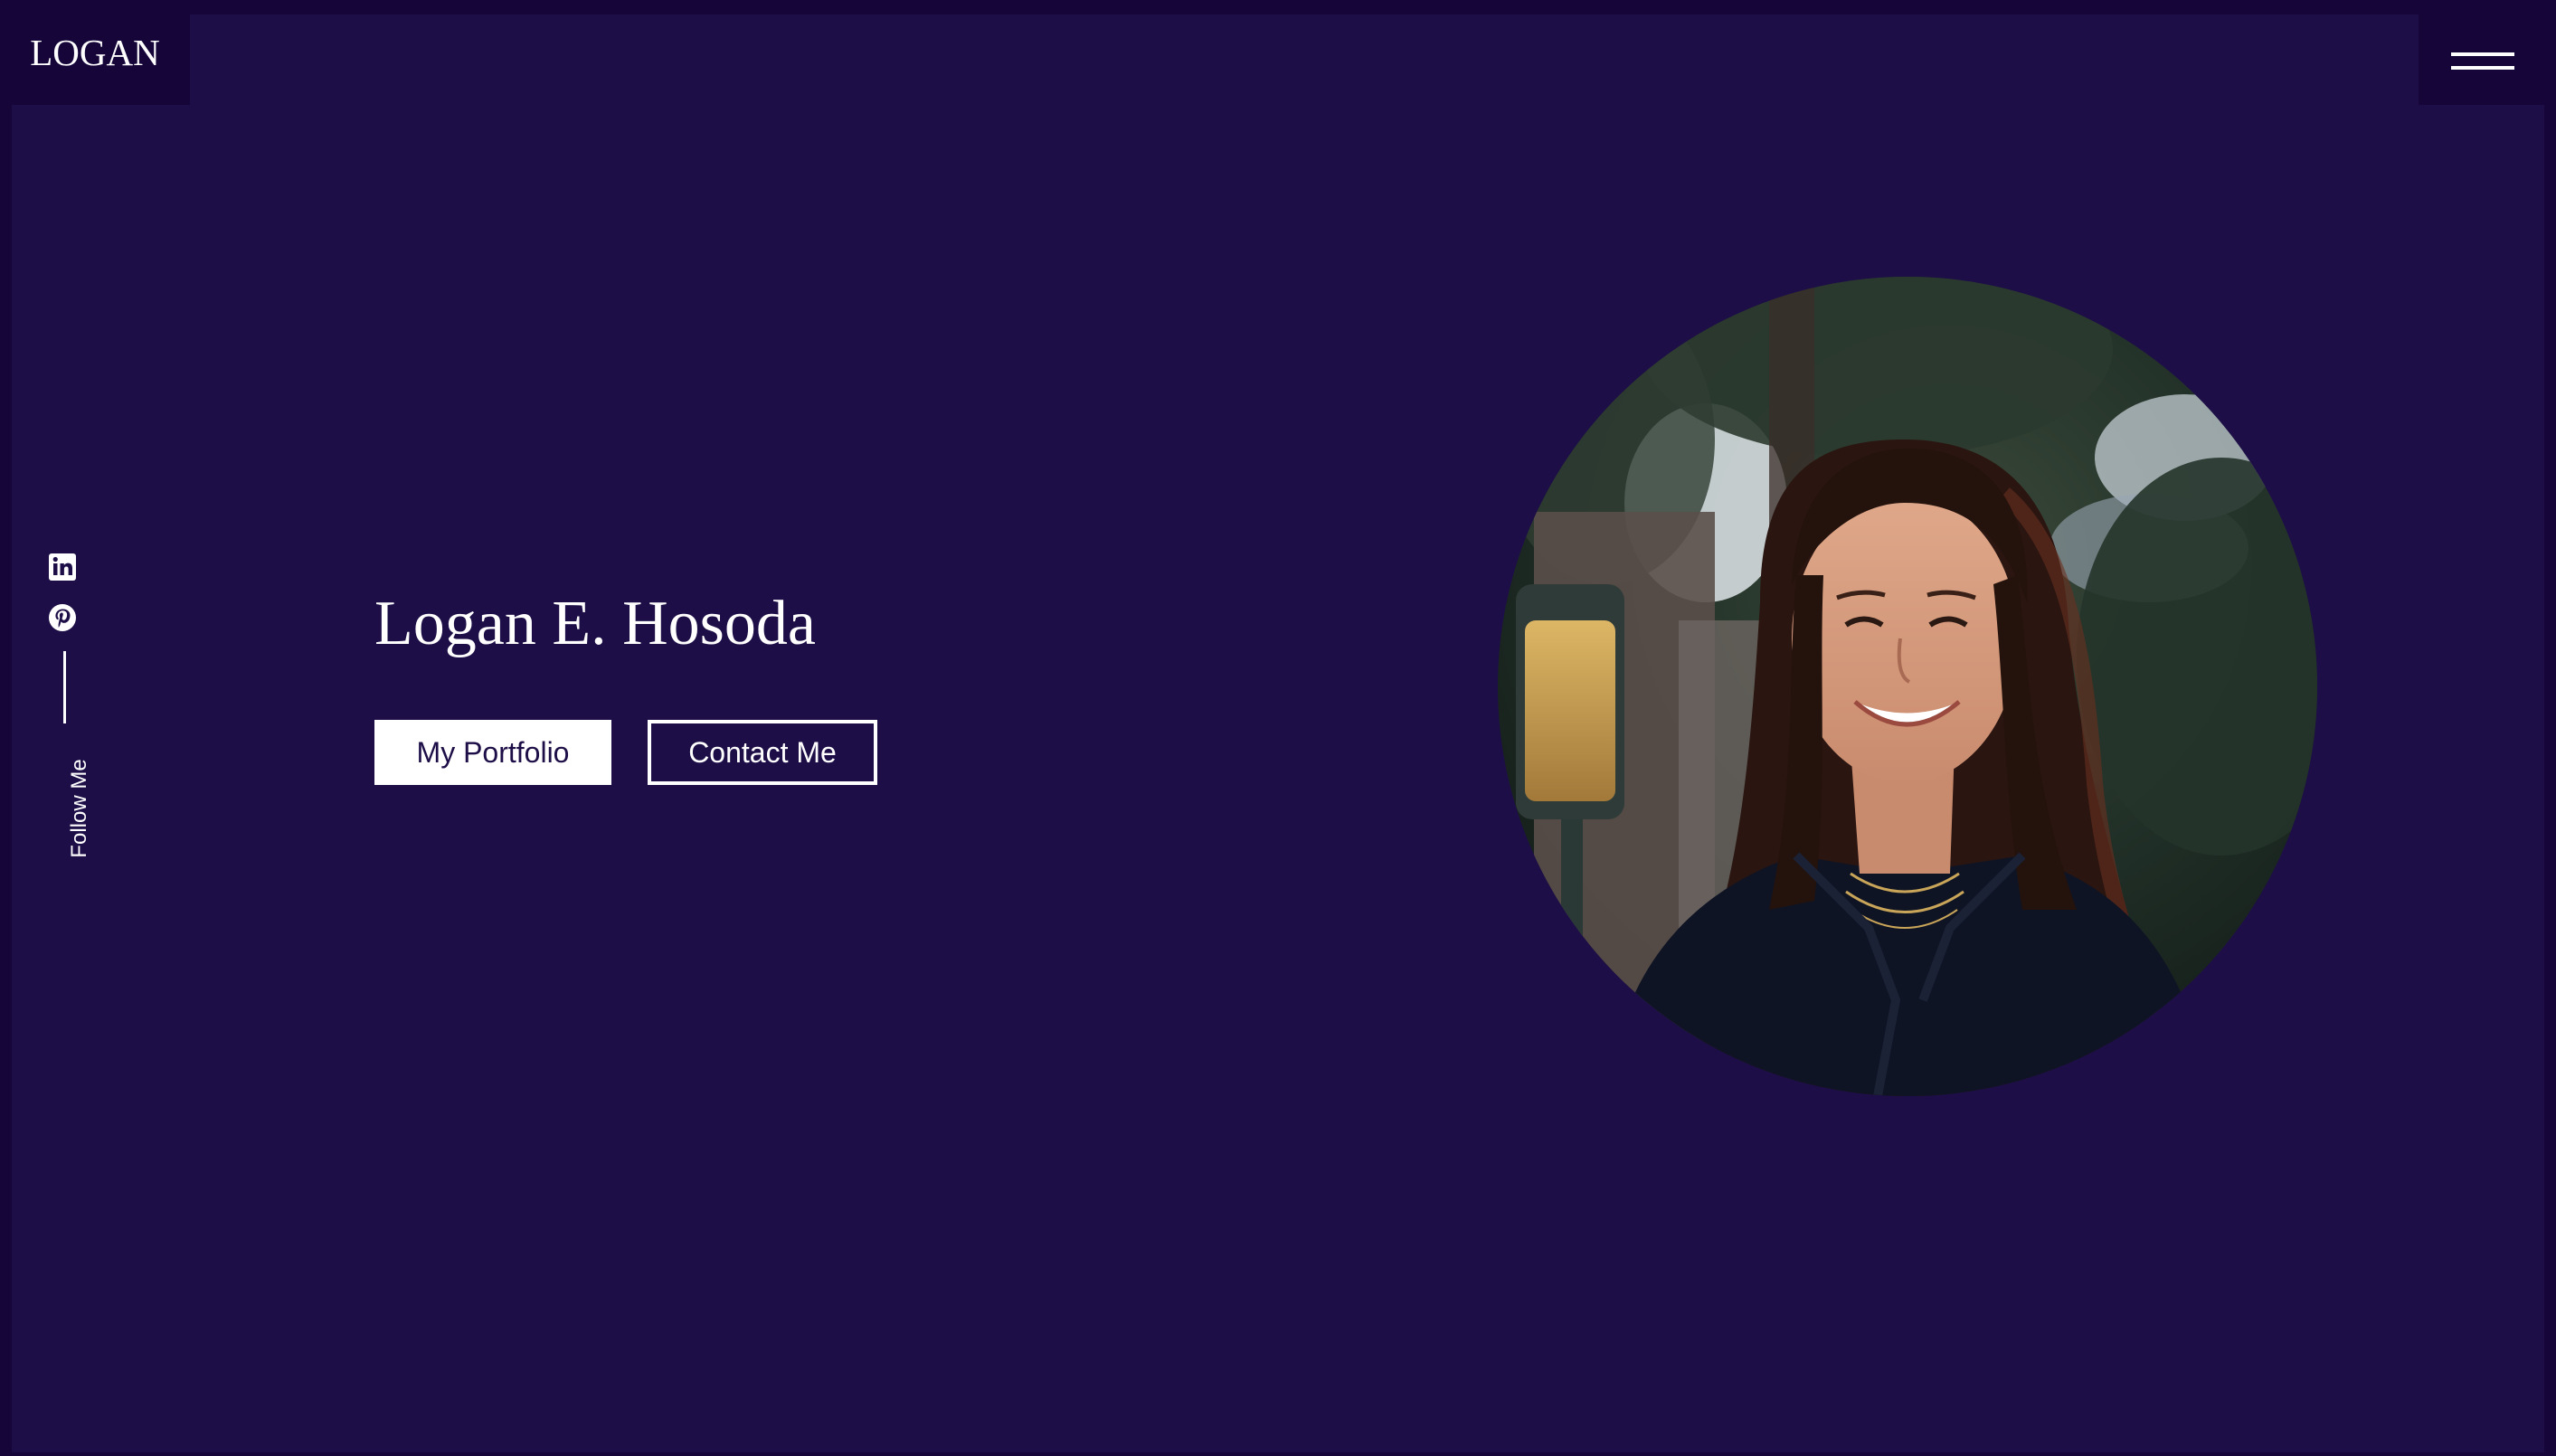  I want to click on social-sidebar: Follow Me, so click(69, 705).